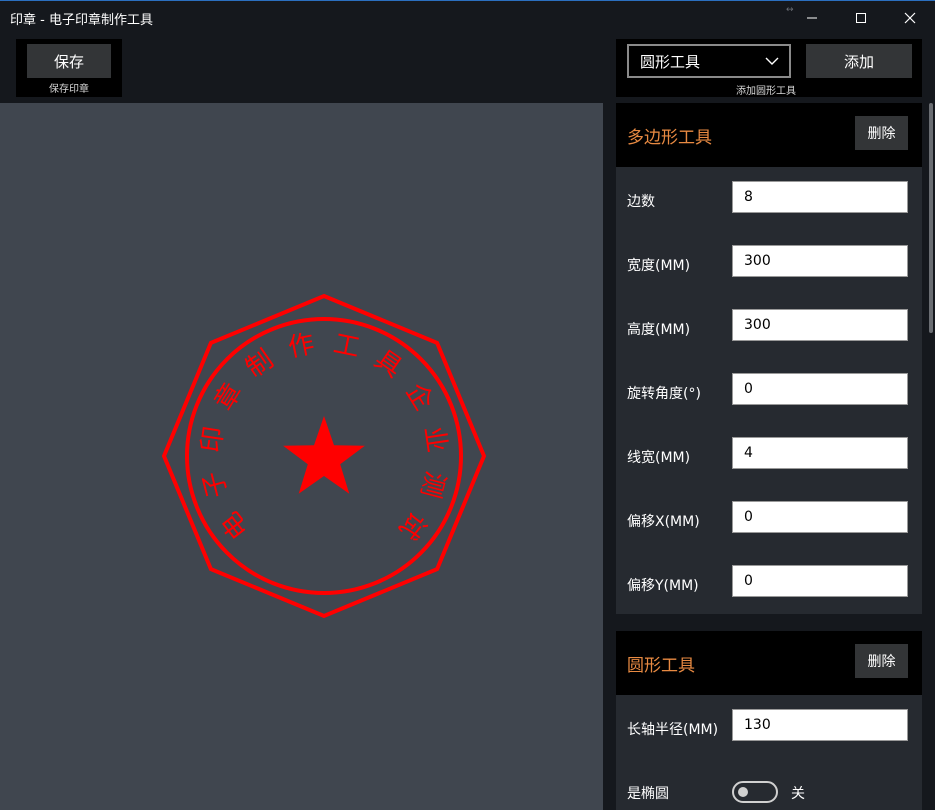 This screenshot has width=935, height=810. I want to click on seal-text-char: 具, so click(388, 363).